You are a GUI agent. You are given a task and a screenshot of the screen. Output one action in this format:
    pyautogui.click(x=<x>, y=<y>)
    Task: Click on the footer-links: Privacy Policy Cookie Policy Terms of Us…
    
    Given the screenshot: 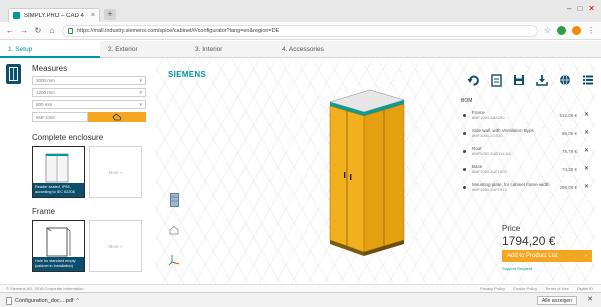 What is the action you would take?
    pyautogui.click(x=536, y=288)
    